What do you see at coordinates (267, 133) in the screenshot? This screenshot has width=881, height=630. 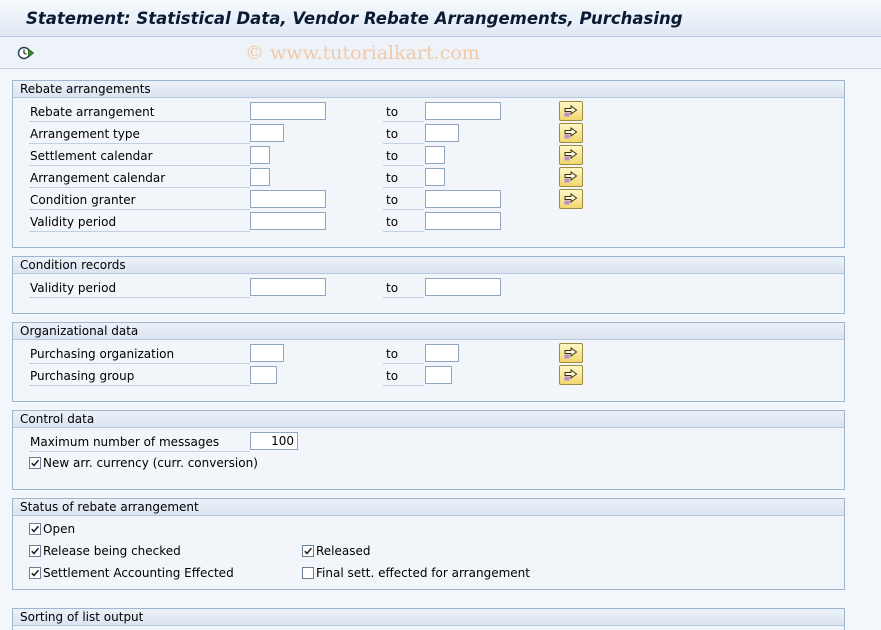 I see `arrangement-type-from-input` at bounding box center [267, 133].